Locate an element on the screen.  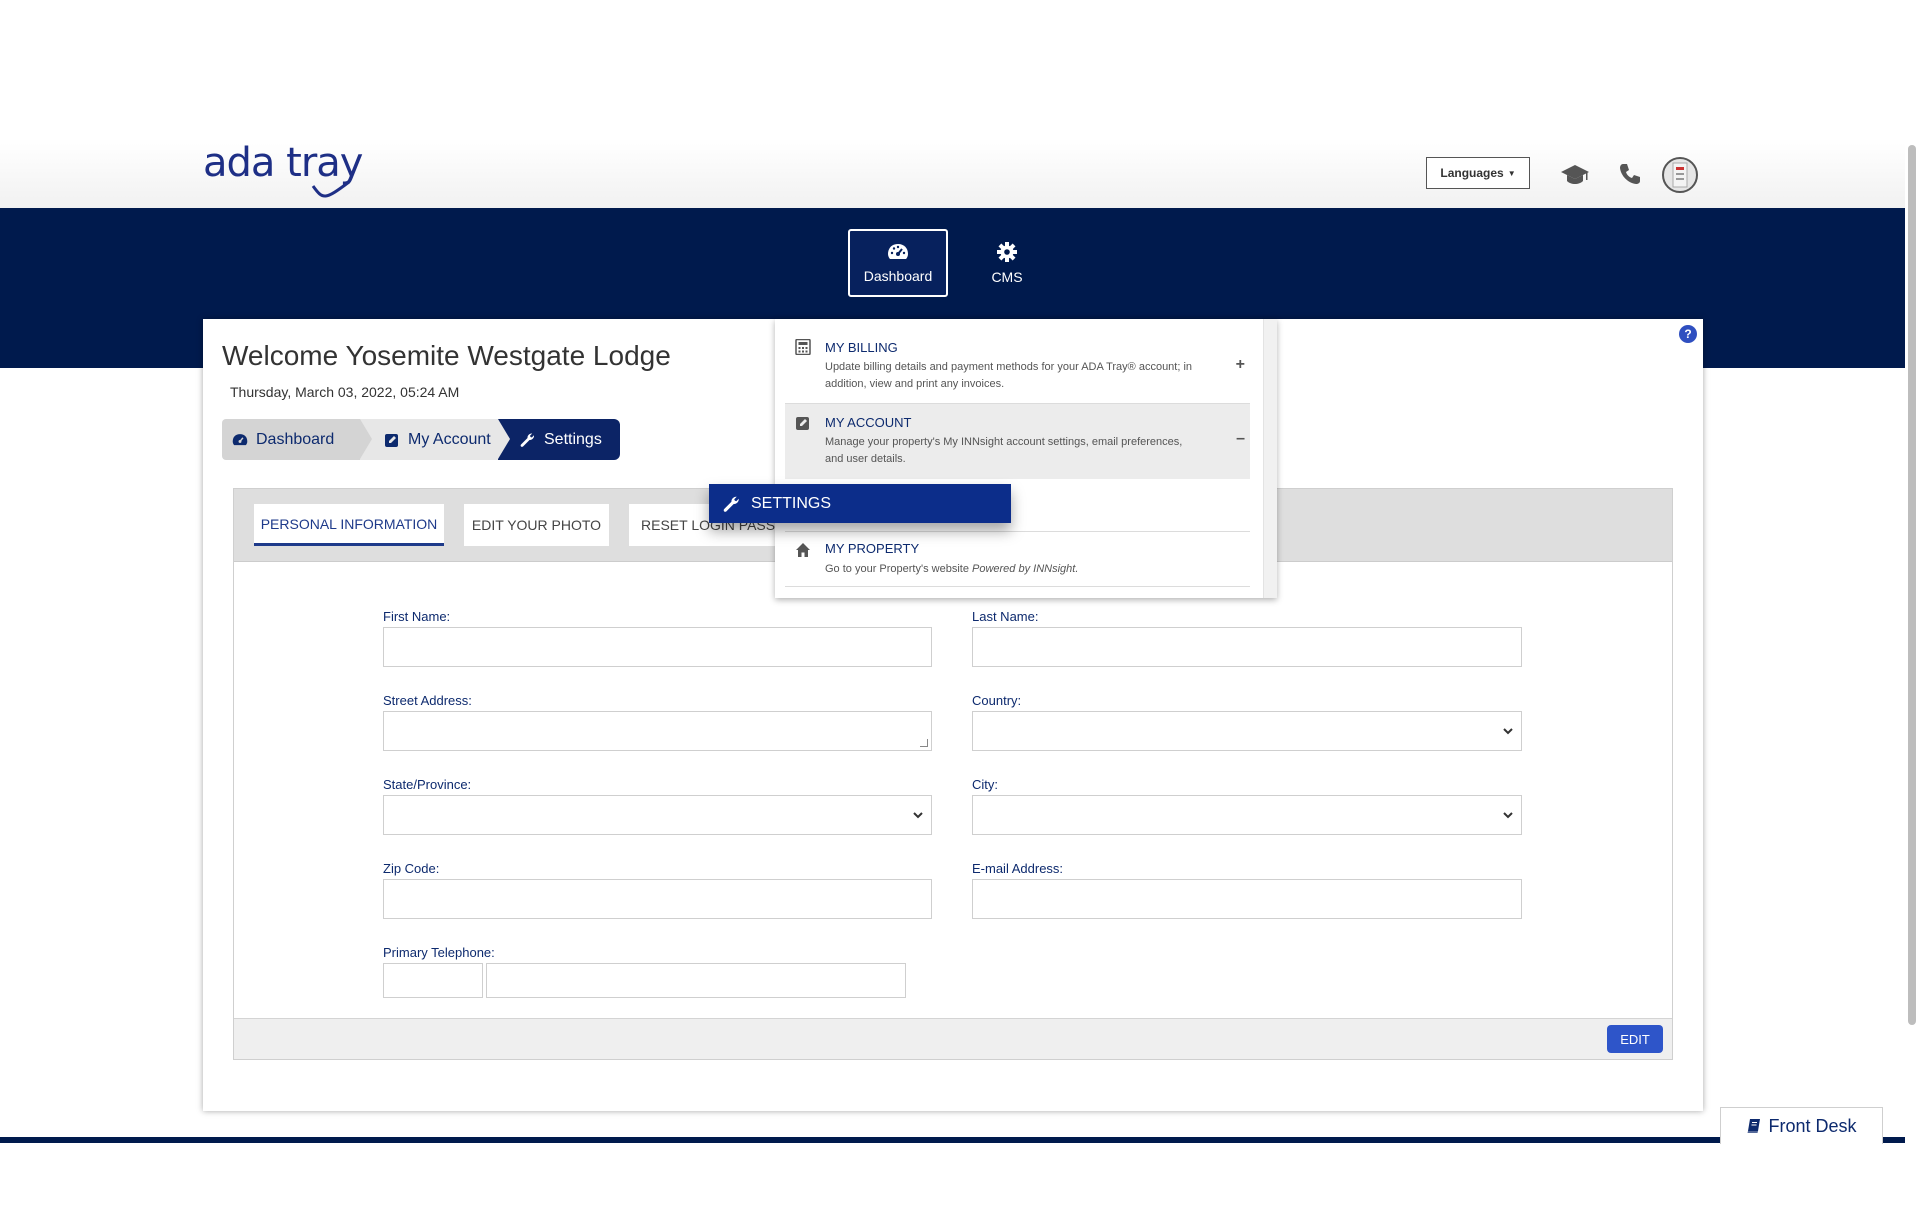
breadcrumb: Dashboard My Account Settings is located at coordinates (421, 439).